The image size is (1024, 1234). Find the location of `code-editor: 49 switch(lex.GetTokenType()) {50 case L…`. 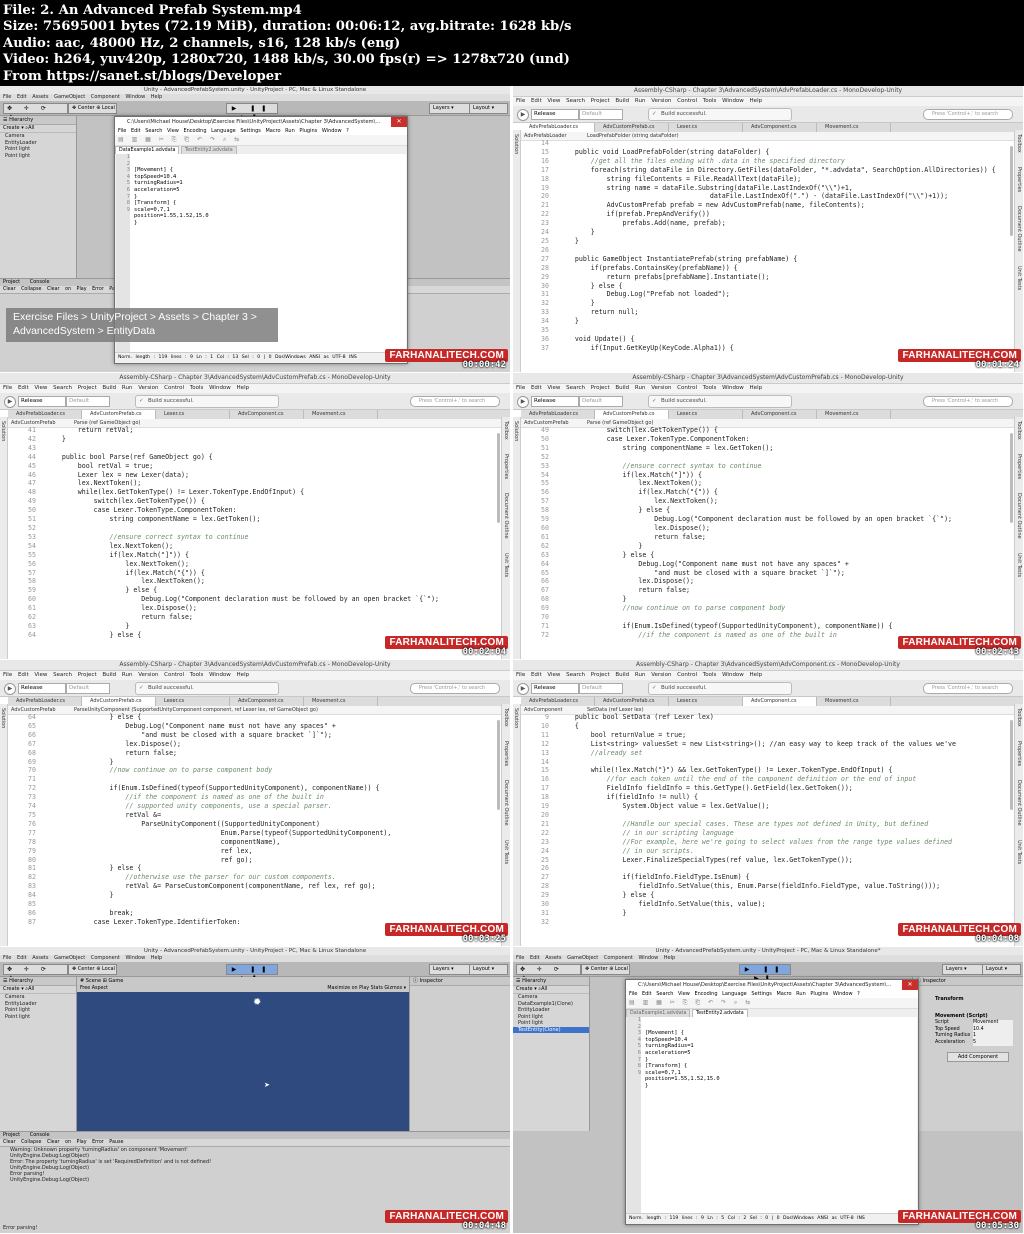

code-editor: 49 switch(lex.GetTokenType()) {50 case L… is located at coordinates (767, 542).